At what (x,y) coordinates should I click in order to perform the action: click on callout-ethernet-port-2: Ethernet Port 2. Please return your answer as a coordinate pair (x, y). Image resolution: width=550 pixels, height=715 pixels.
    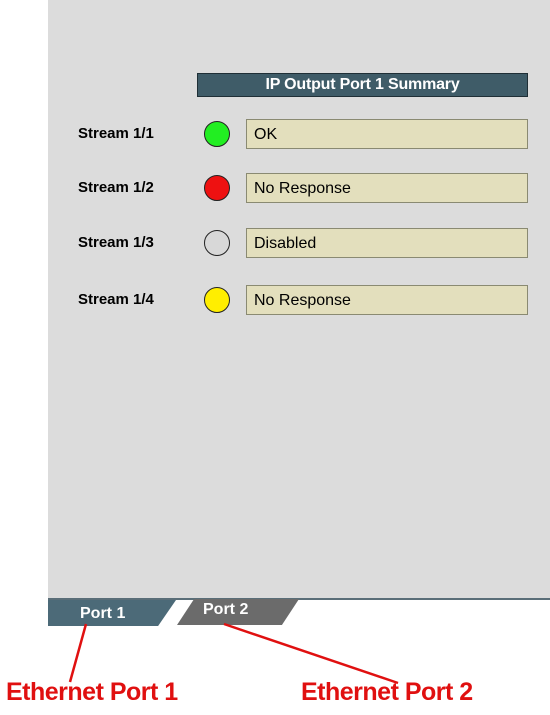
    Looking at the image, I should click on (387, 692).